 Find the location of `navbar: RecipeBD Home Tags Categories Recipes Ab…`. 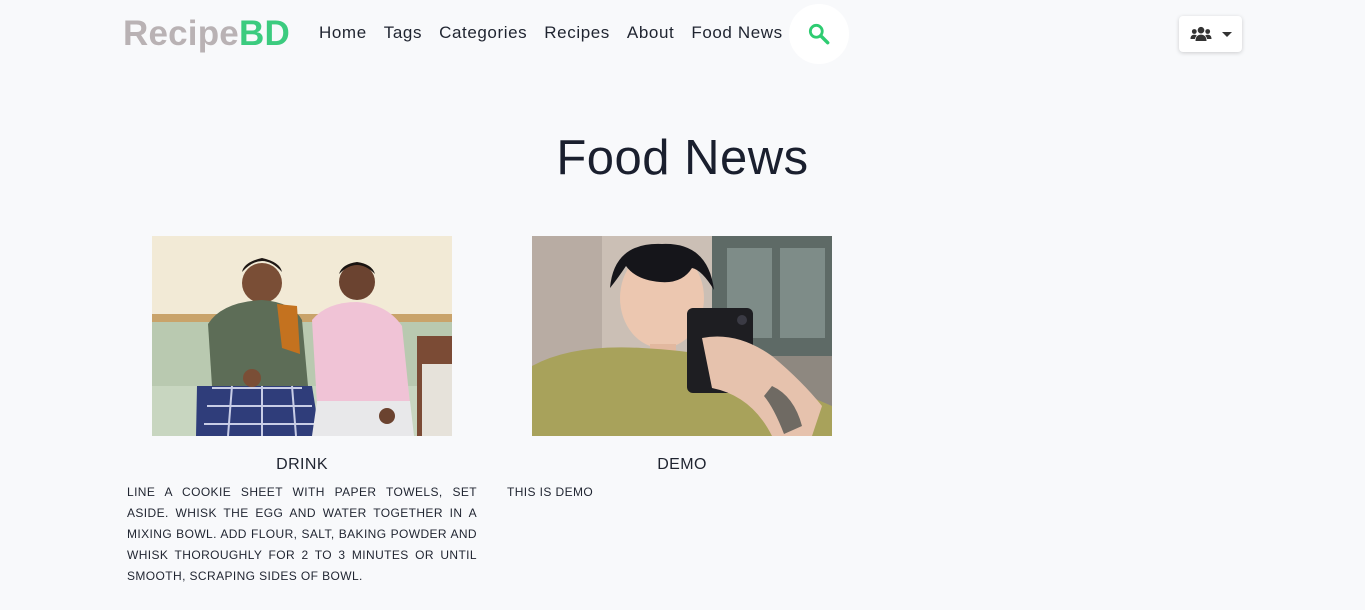

navbar: RecipeBD Home Tags Categories Recipes Ab… is located at coordinates (682, 33).